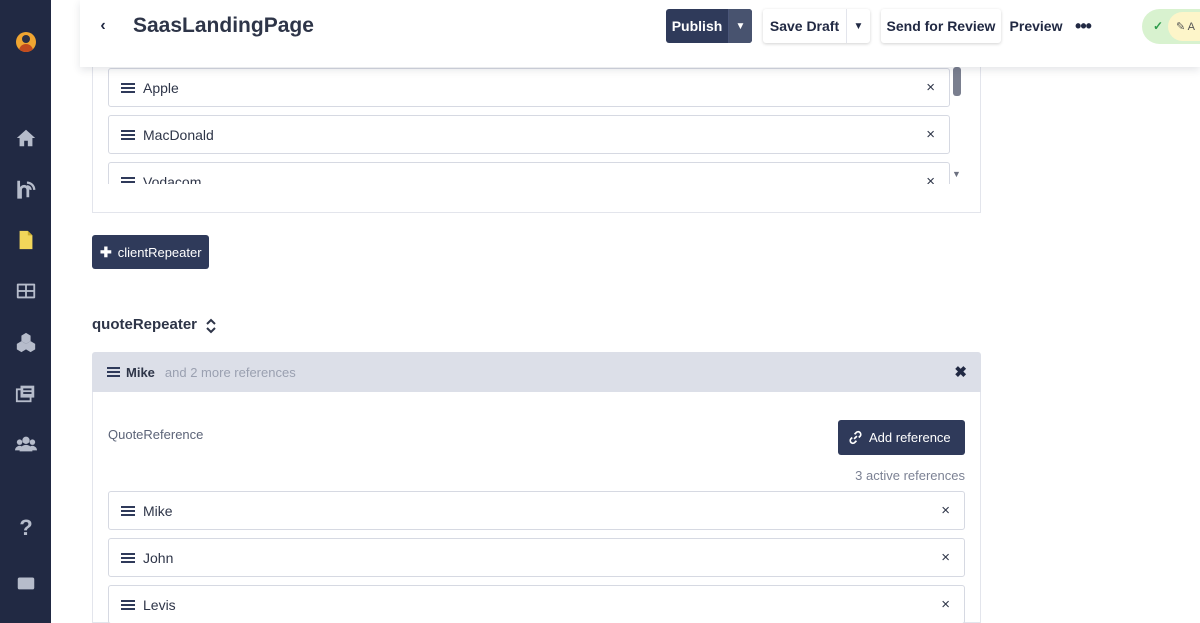 This screenshot has height=623, width=1200. What do you see at coordinates (536, 557) in the screenshot?
I see `quote-reference-item: John ×` at bounding box center [536, 557].